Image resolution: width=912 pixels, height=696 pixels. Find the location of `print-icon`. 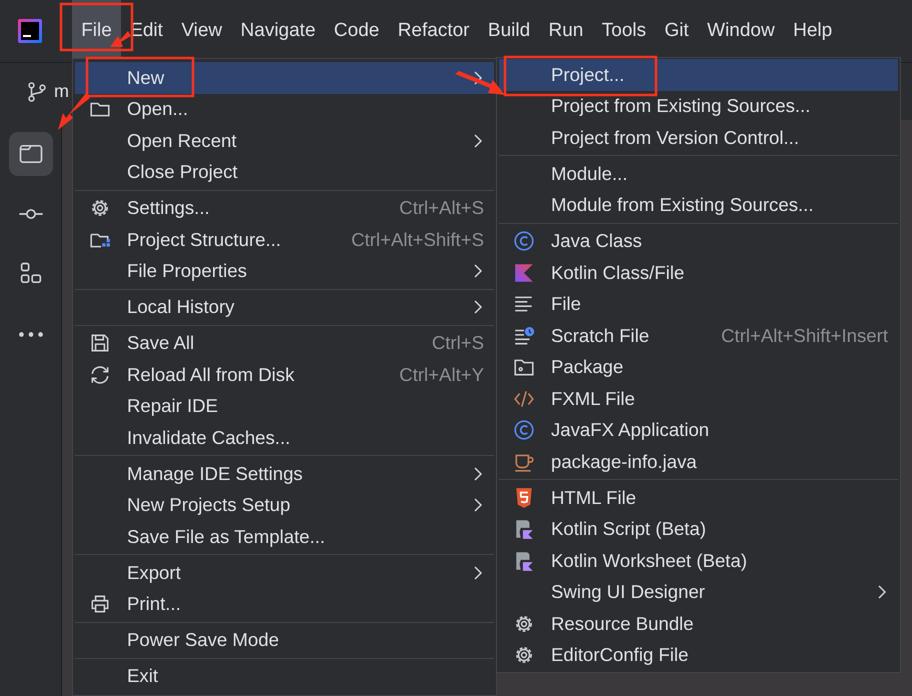

print-icon is located at coordinates (100, 604).